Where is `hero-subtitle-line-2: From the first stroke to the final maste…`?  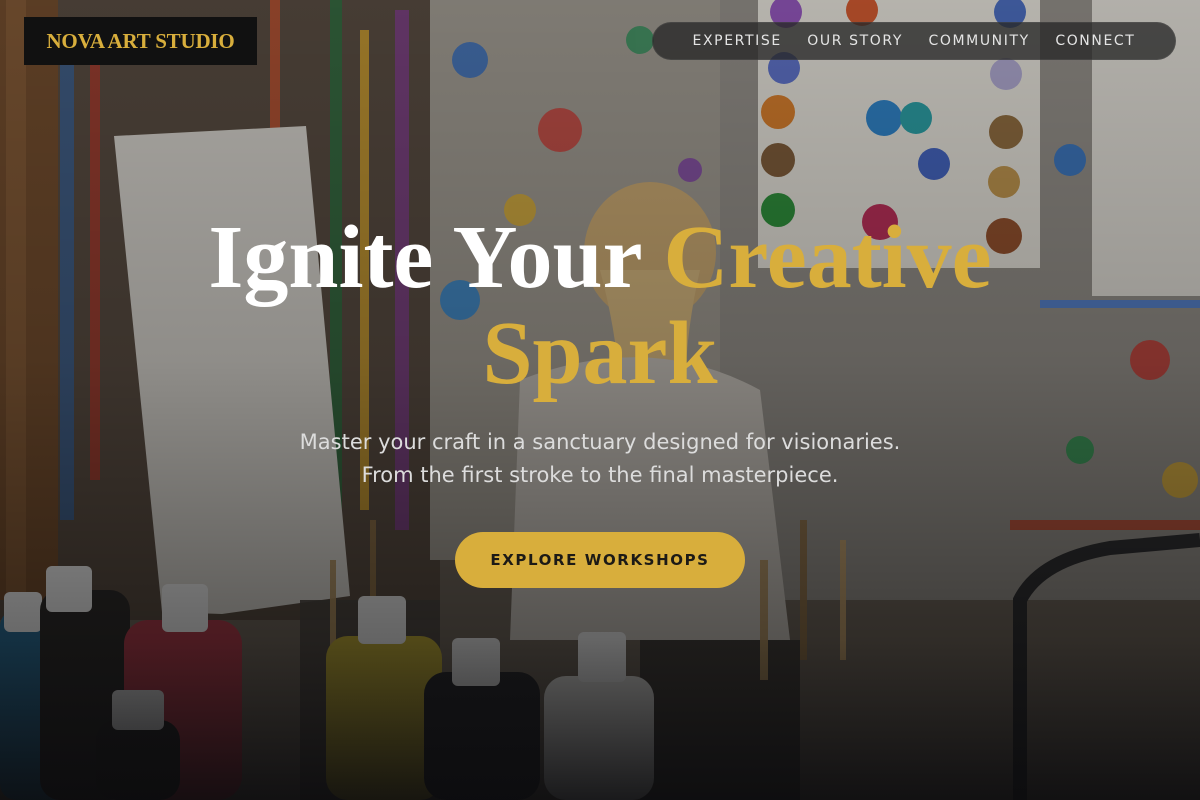 hero-subtitle-line-2: From the first stroke to the final maste… is located at coordinates (600, 475).